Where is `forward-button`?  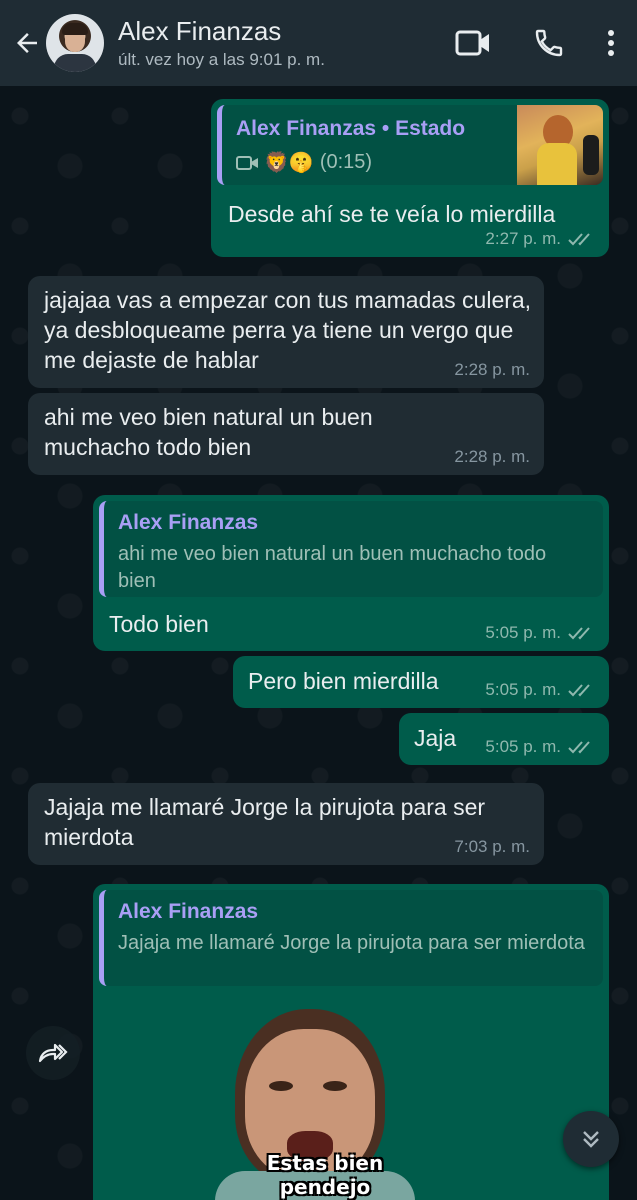
forward-button is located at coordinates (53, 1053).